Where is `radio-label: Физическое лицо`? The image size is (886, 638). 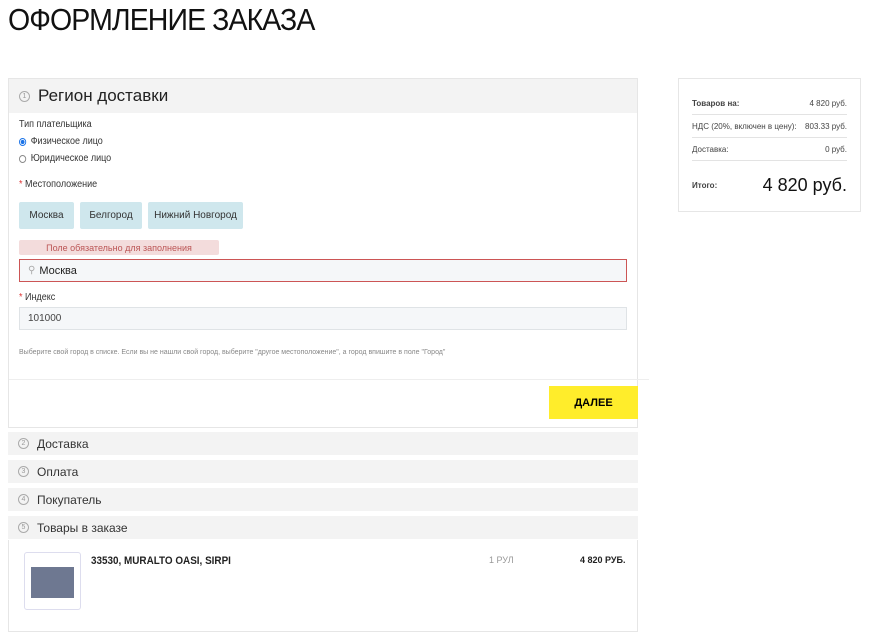 radio-label: Физическое лицо is located at coordinates (66, 141).